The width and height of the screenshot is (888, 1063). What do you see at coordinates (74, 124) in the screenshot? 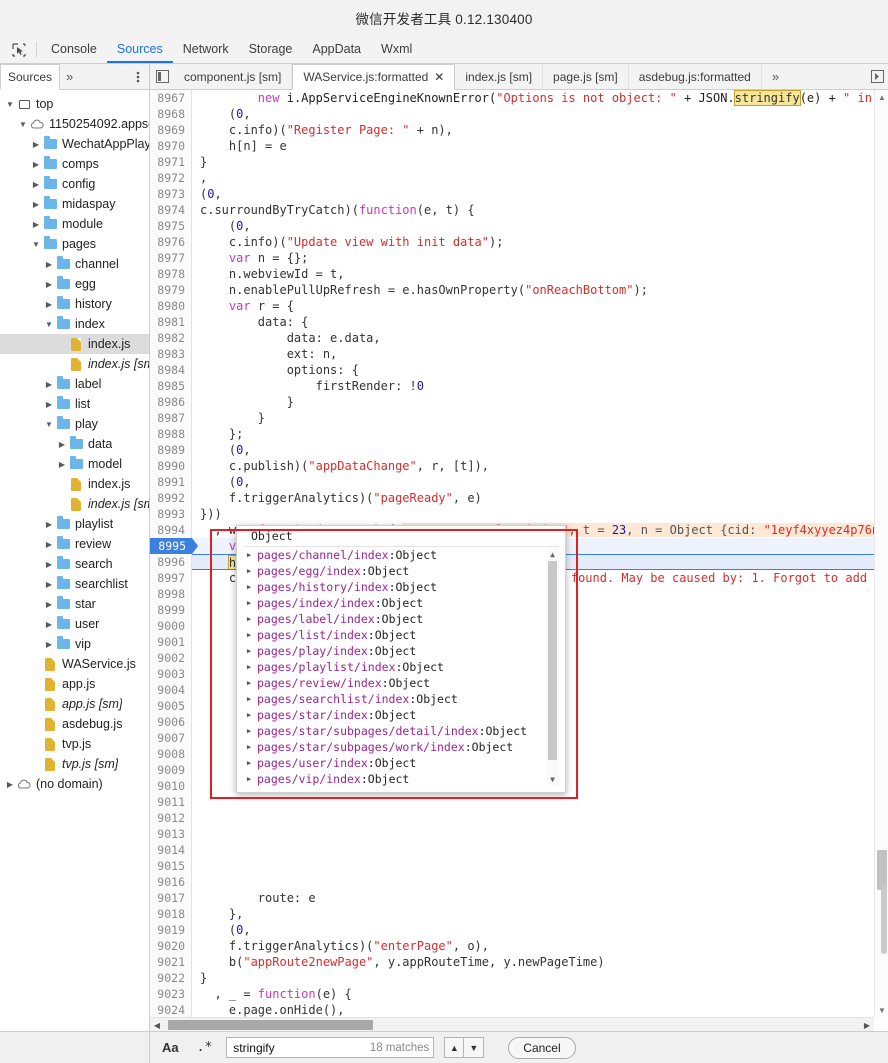
I see `tree-item-1150254092-appser: ▼ 1150254092.appser` at bounding box center [74, 124].